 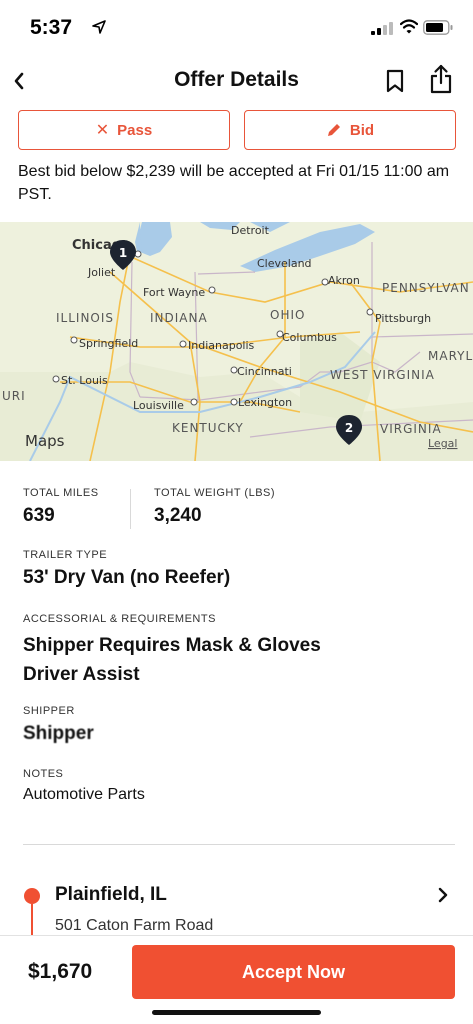 I want to click on map-city-label: Indianapolis, so click(x=221, y=345).